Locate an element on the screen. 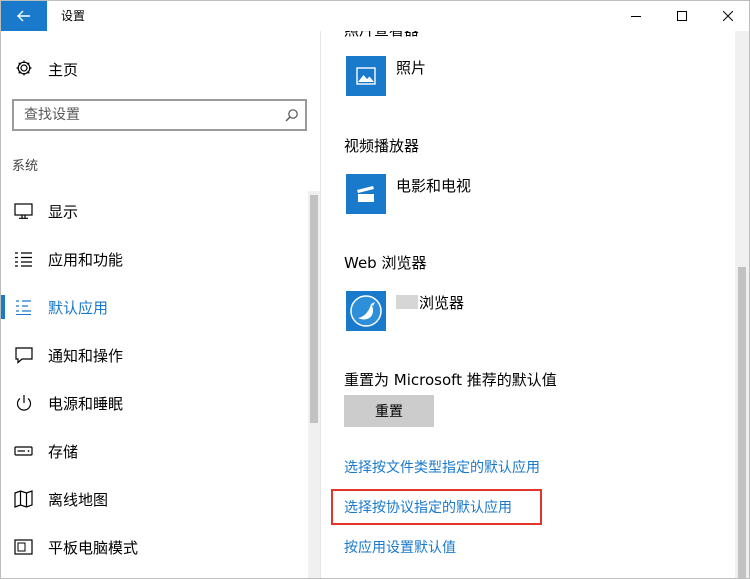 The image size is (750, 579). sidebar-scrollbar-thumb is located at coordinates (314, 309).